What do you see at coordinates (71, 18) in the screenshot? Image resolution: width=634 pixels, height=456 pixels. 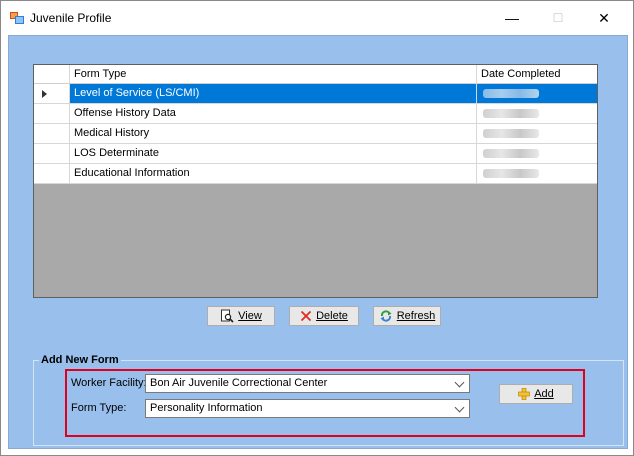 I see `window-title: Juvenile Profile` at bounding box center [71, 18].